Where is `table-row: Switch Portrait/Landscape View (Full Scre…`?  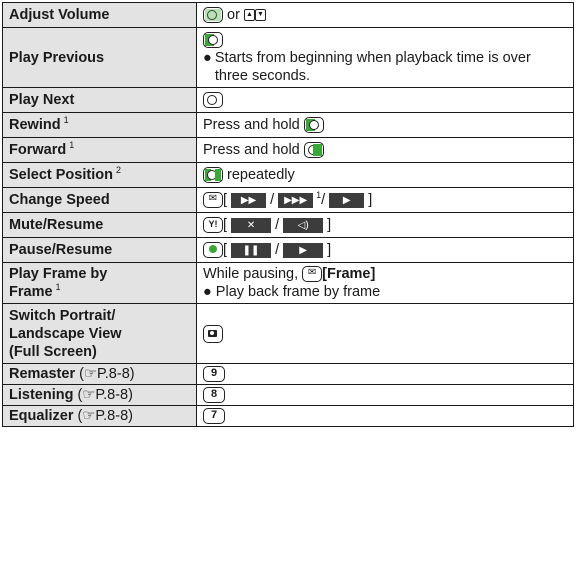
table-row: Switch Portrait/Landscape View (Full Scre… is located at coordinates (288, 333).